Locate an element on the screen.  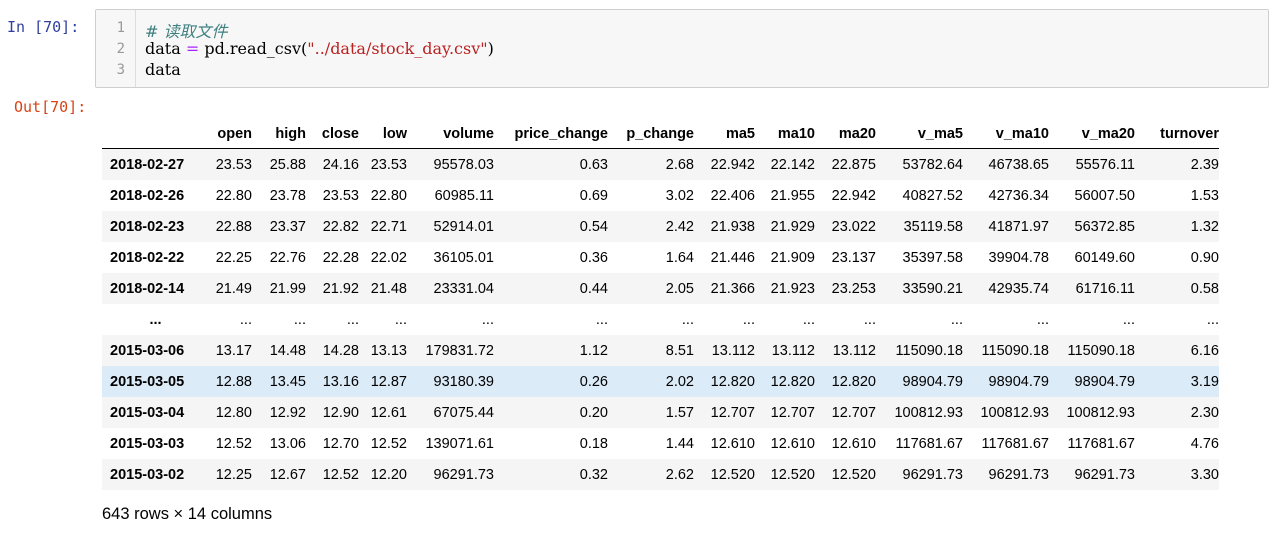
table-cell: 117681.67 is located at coordinates (929, 443).